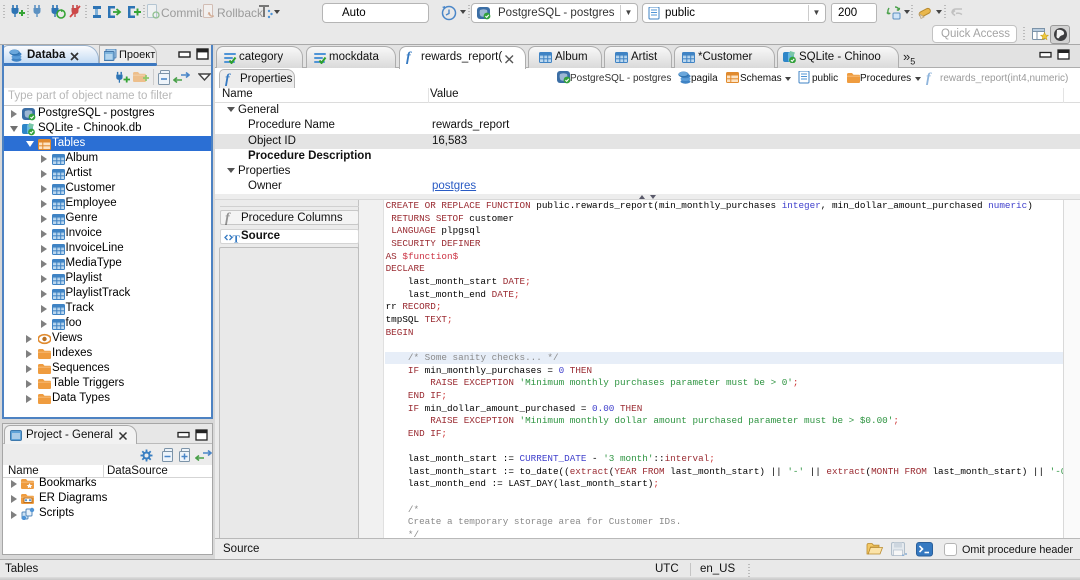  I want to click on svg-text: f, so click(228, 218).